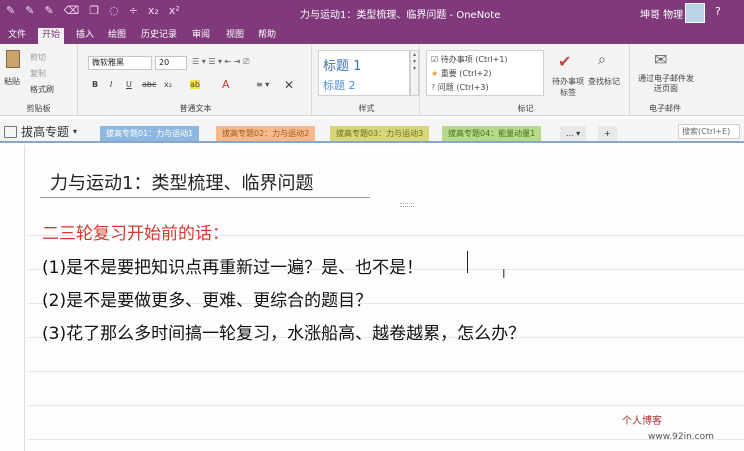  Describe the element at coordinates (12, 81) in the screenshot. I see `paste-button: 粘贴` at that location.